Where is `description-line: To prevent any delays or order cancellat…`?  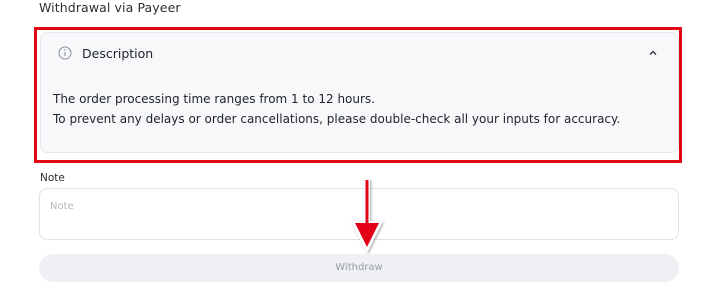
description-line: To prevent any delays or order cancellat… is located at coordinates (337, 119).